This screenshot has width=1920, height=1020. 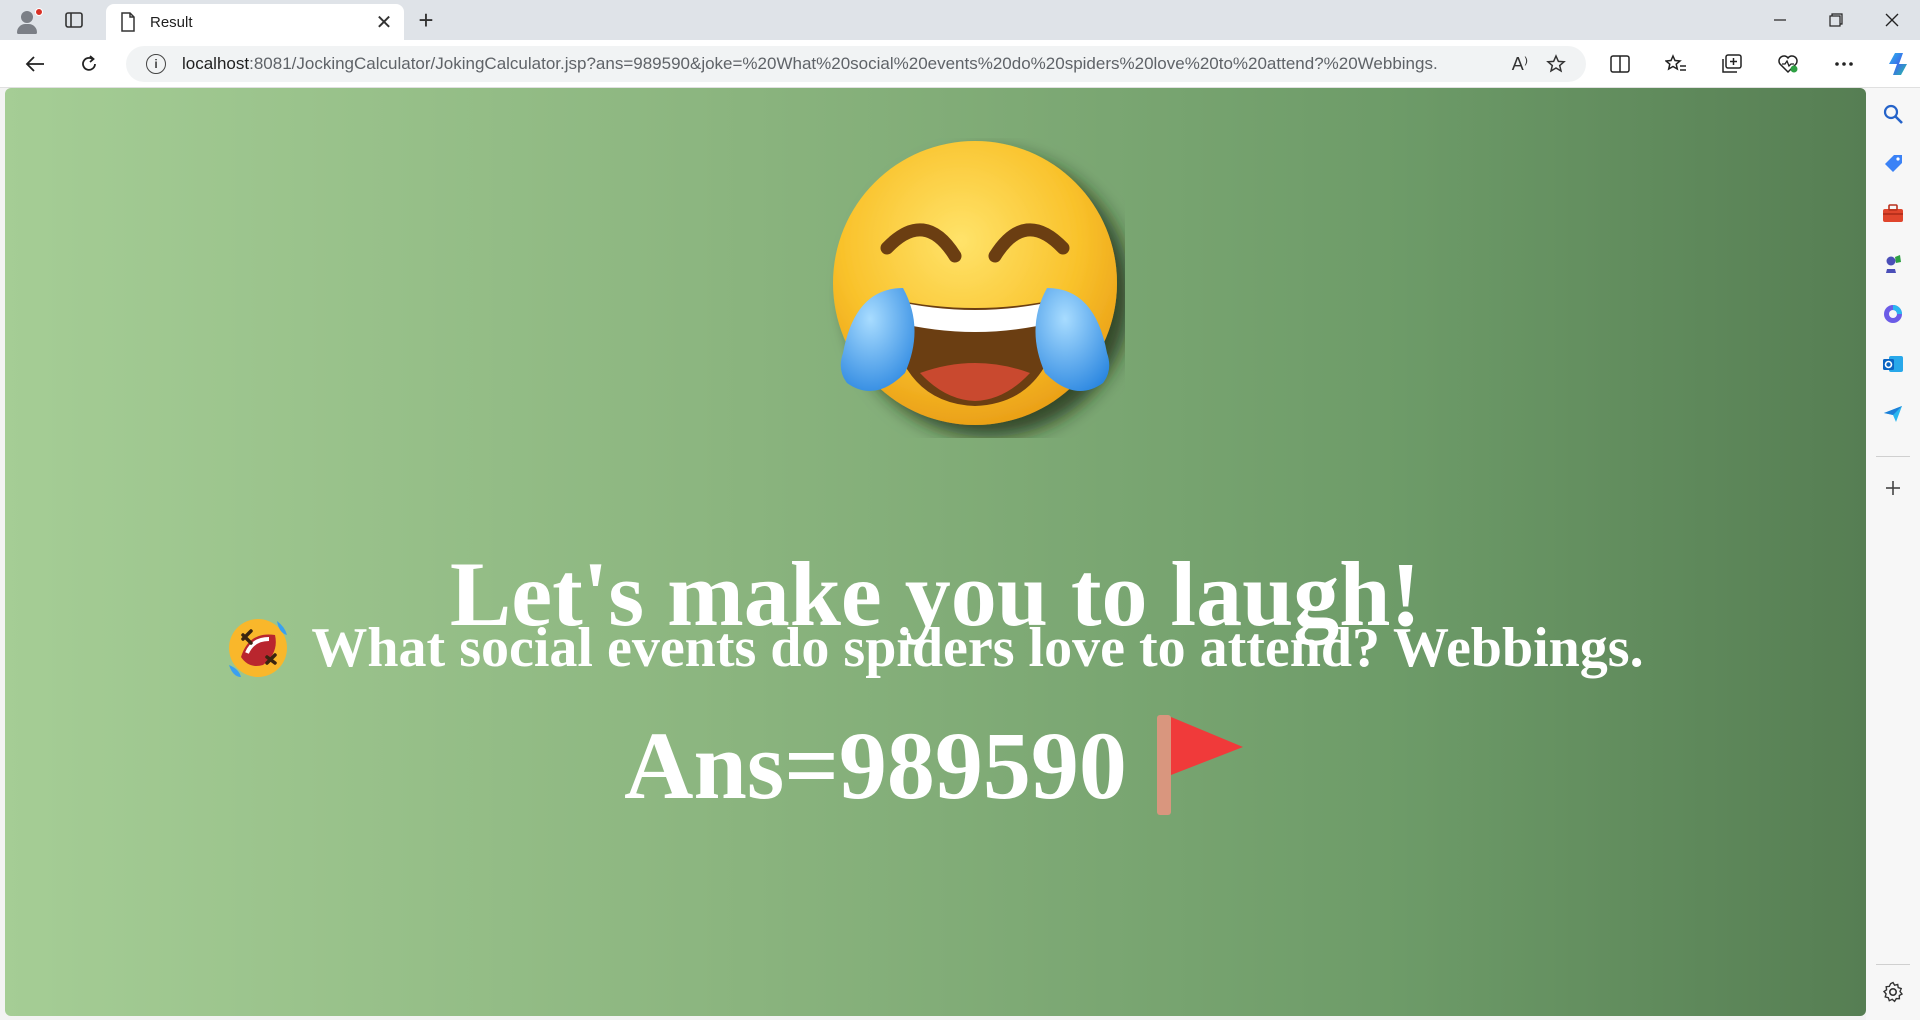 I want to click on sidebar-shopping-icon, so click(x=1893, y=164).